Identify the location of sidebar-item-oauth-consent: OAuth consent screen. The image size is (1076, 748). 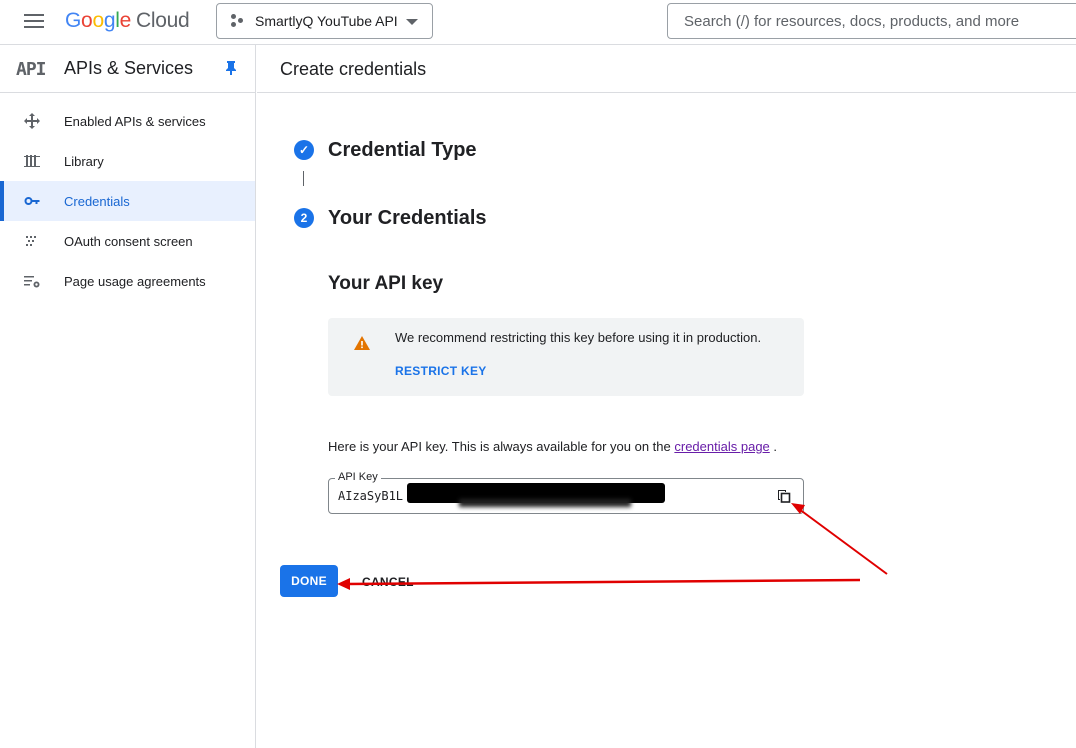
(127, 241).